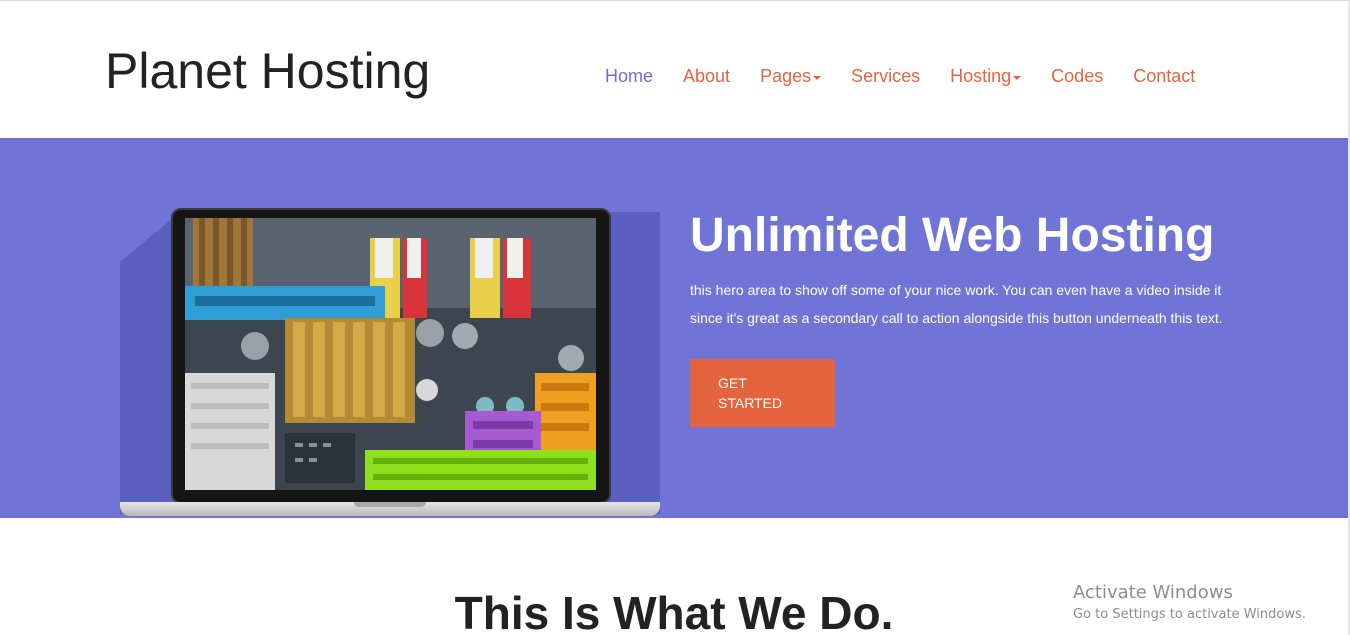 This screenshot has height=635, width=1350. I want to click on nav-home-label: Home, so click(629, 76).